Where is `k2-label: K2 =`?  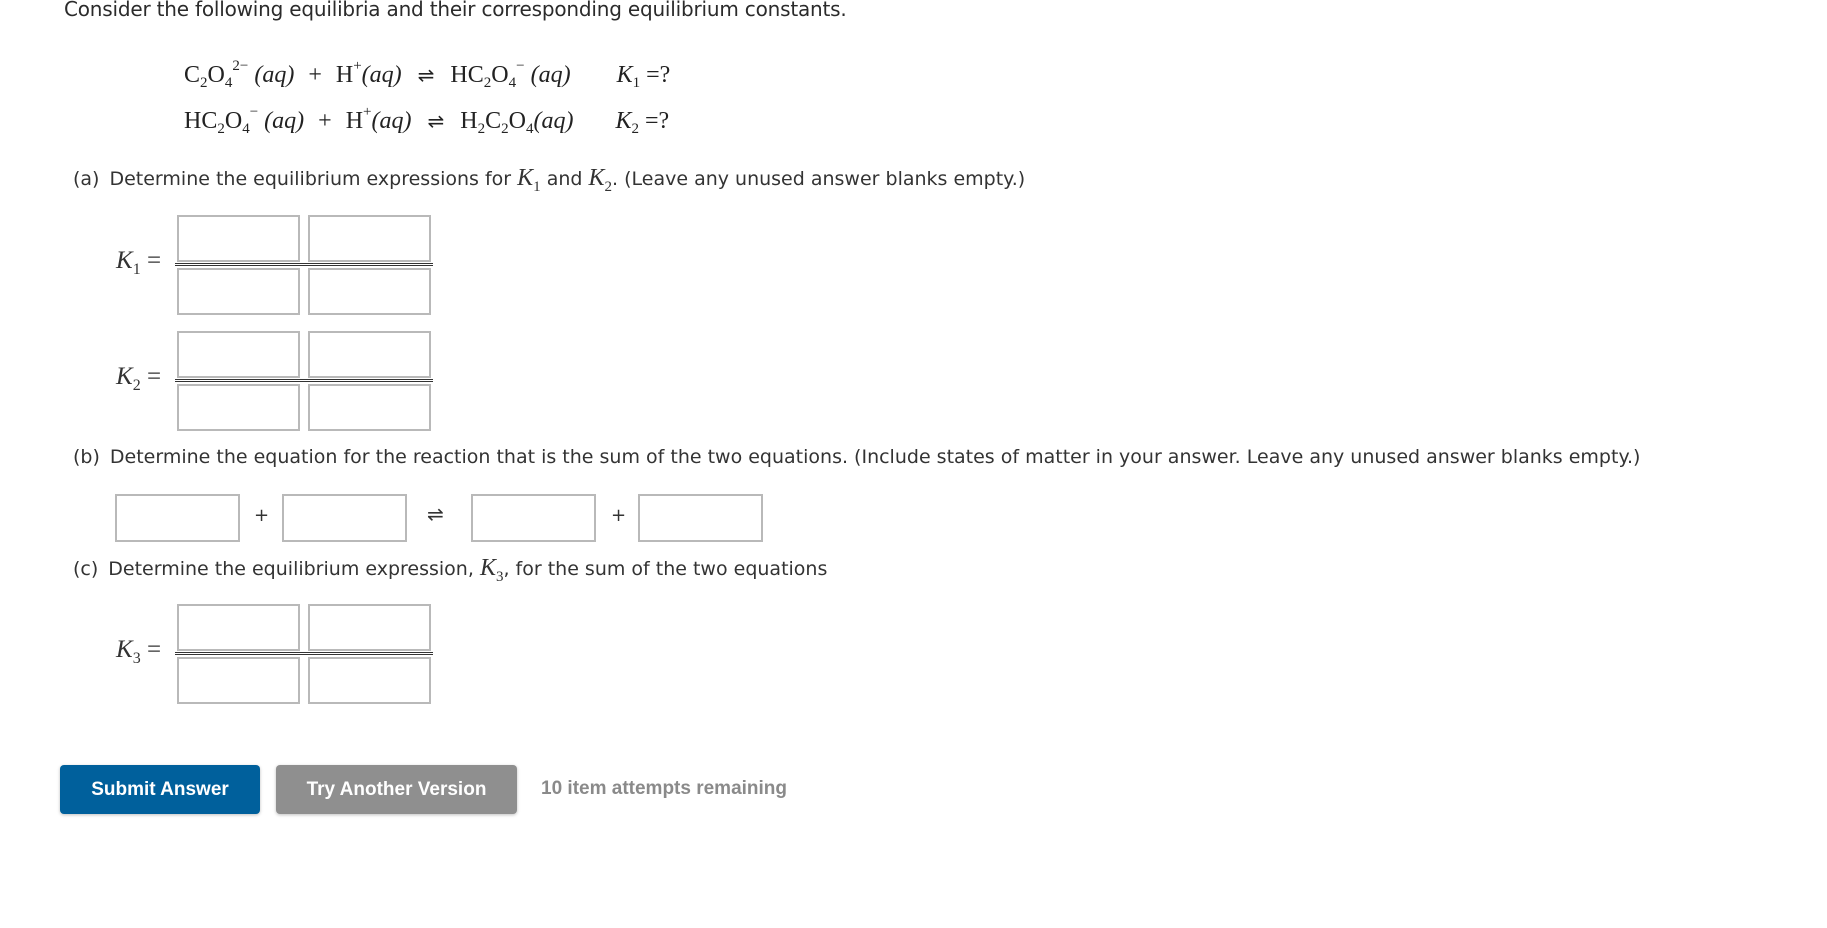
k2-label: K2 = is located at coordinates (139, 378).